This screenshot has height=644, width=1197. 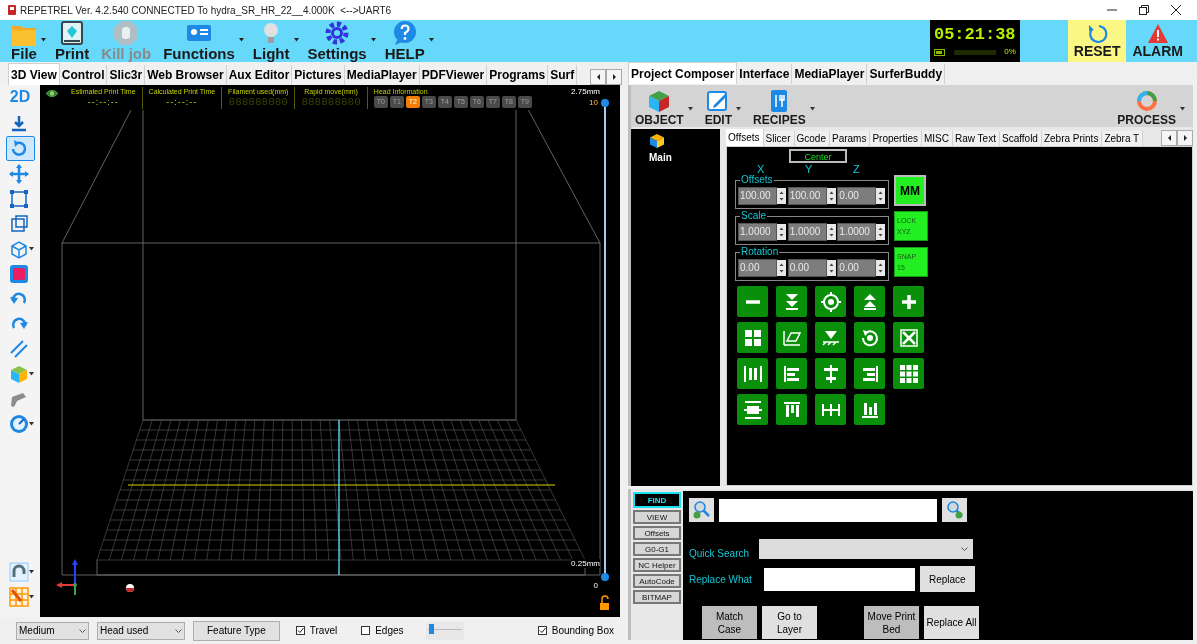 What do you see at coordinates (318, 75) in the screenshot?
I see `tab: Pictures` at bounding box center [318, 75].